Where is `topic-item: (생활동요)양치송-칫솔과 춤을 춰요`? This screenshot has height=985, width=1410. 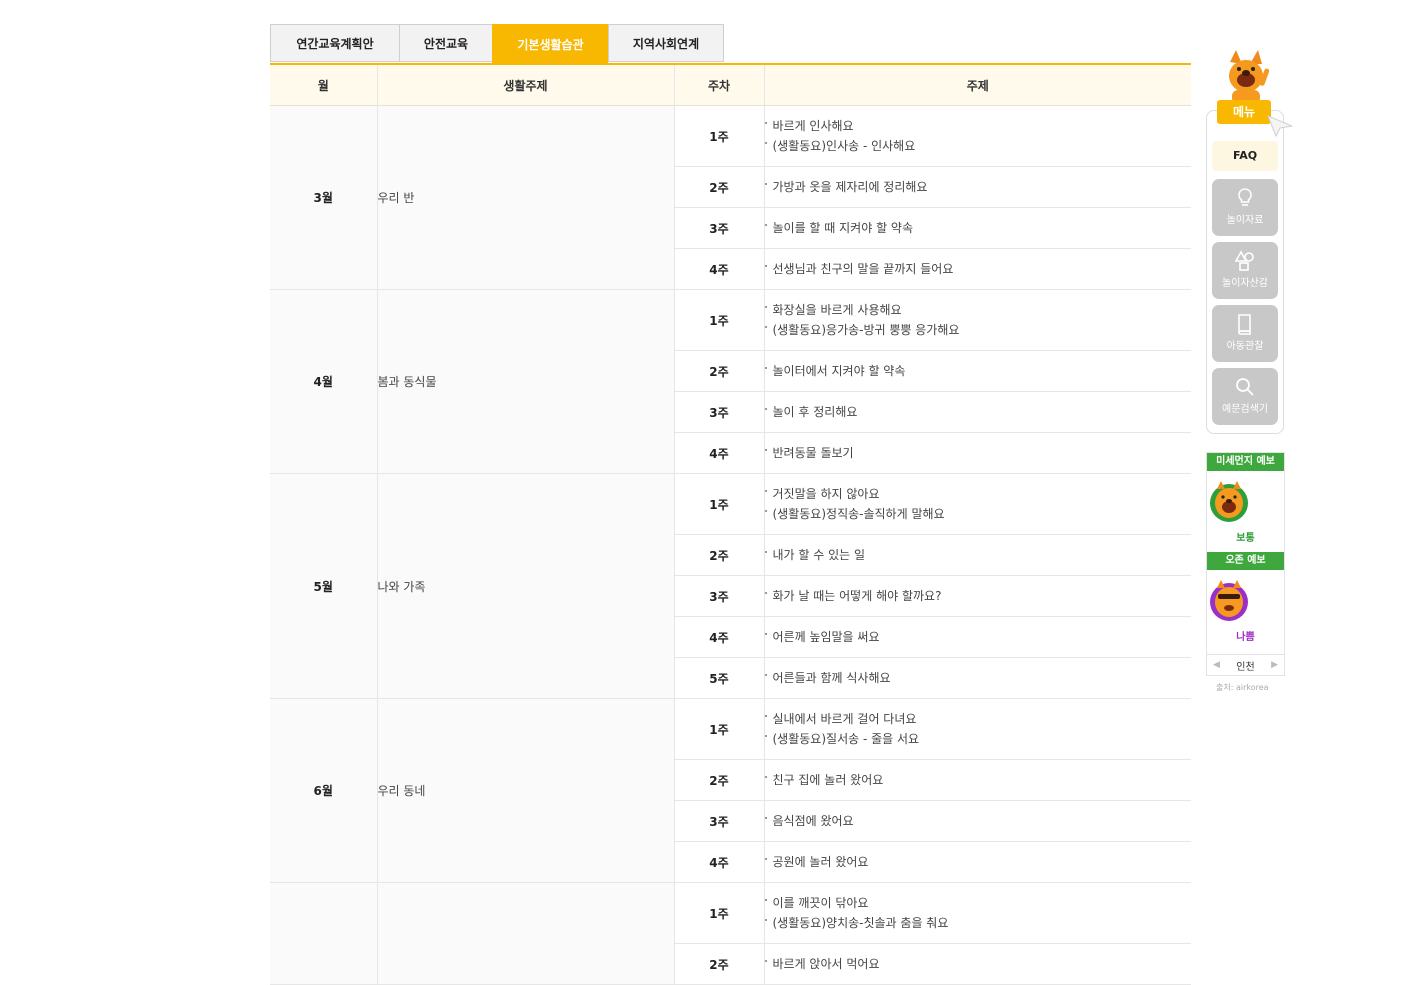
topic-item: (생활동요)양치송-칫솔과 춤을 춰요 is located at coordinates (978, 923).